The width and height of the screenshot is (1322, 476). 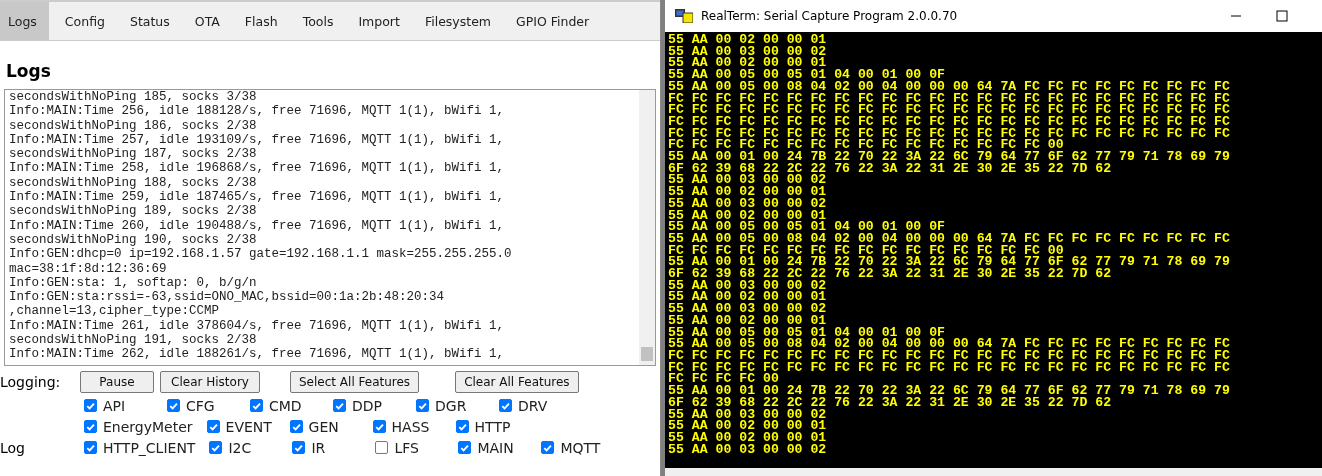 I want to click on action-button: Pause, so click(x=117, y=382).